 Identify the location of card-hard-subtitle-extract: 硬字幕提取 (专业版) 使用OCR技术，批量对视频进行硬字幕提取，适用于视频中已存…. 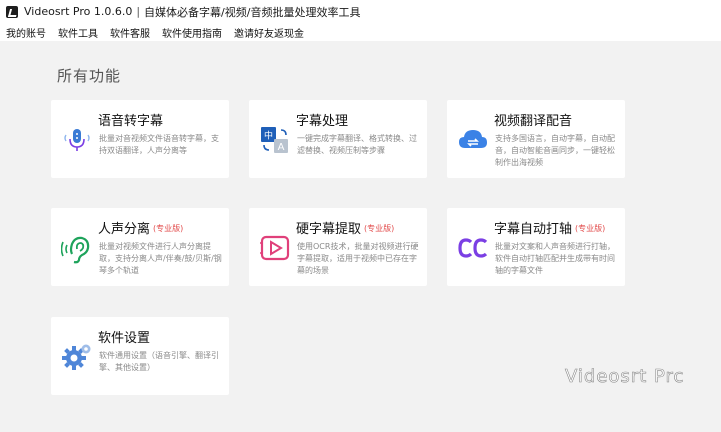
(338, 247).